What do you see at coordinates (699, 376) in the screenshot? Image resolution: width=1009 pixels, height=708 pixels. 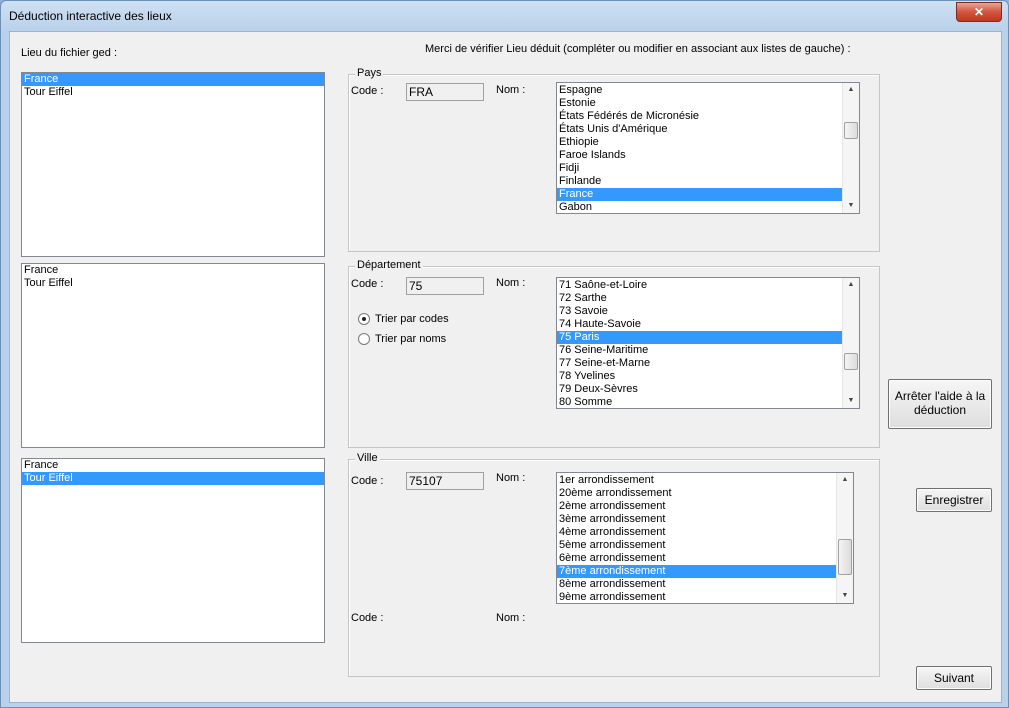 I see `list-item: 78 Yvelines` at bounding box center [699, 376].